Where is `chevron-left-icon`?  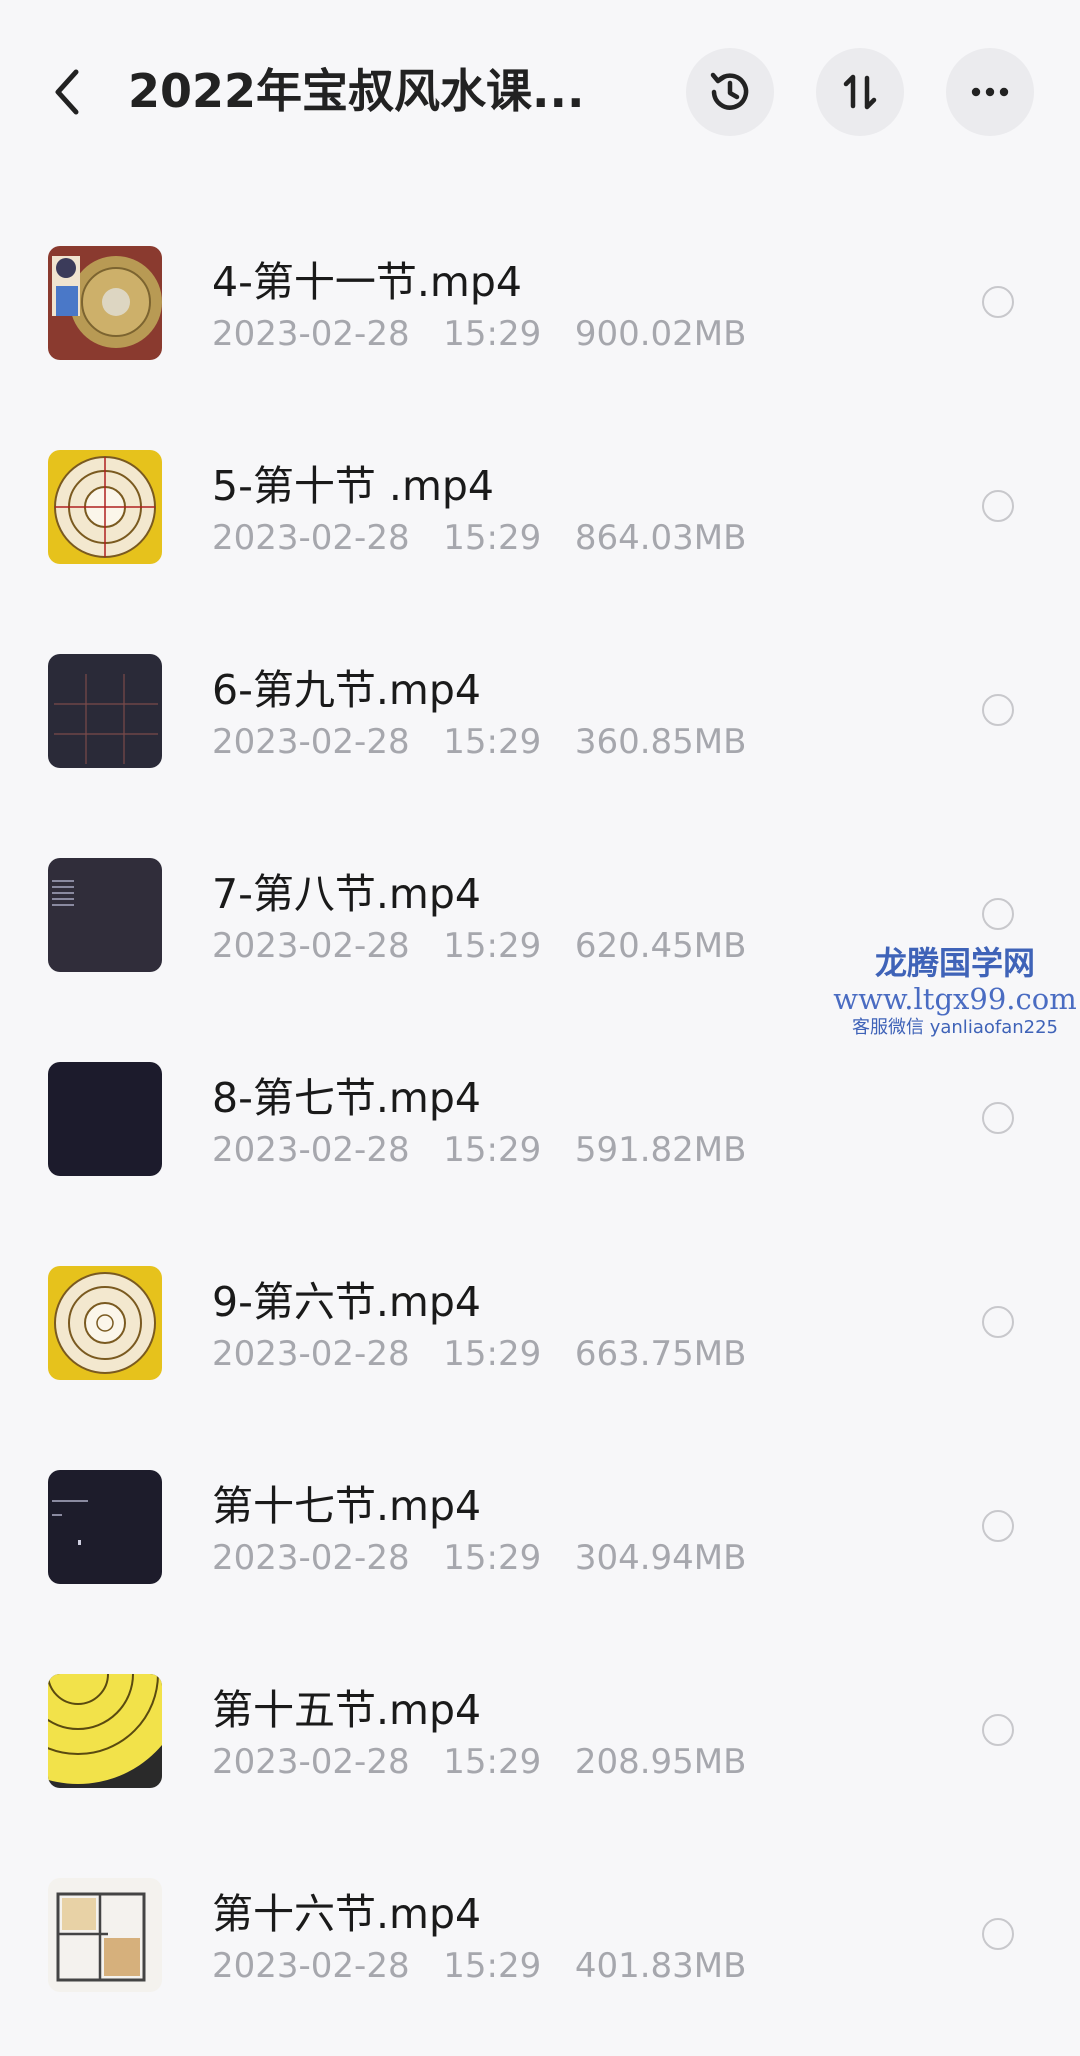 chevron-left-icon is located at coordinates (67, 92).